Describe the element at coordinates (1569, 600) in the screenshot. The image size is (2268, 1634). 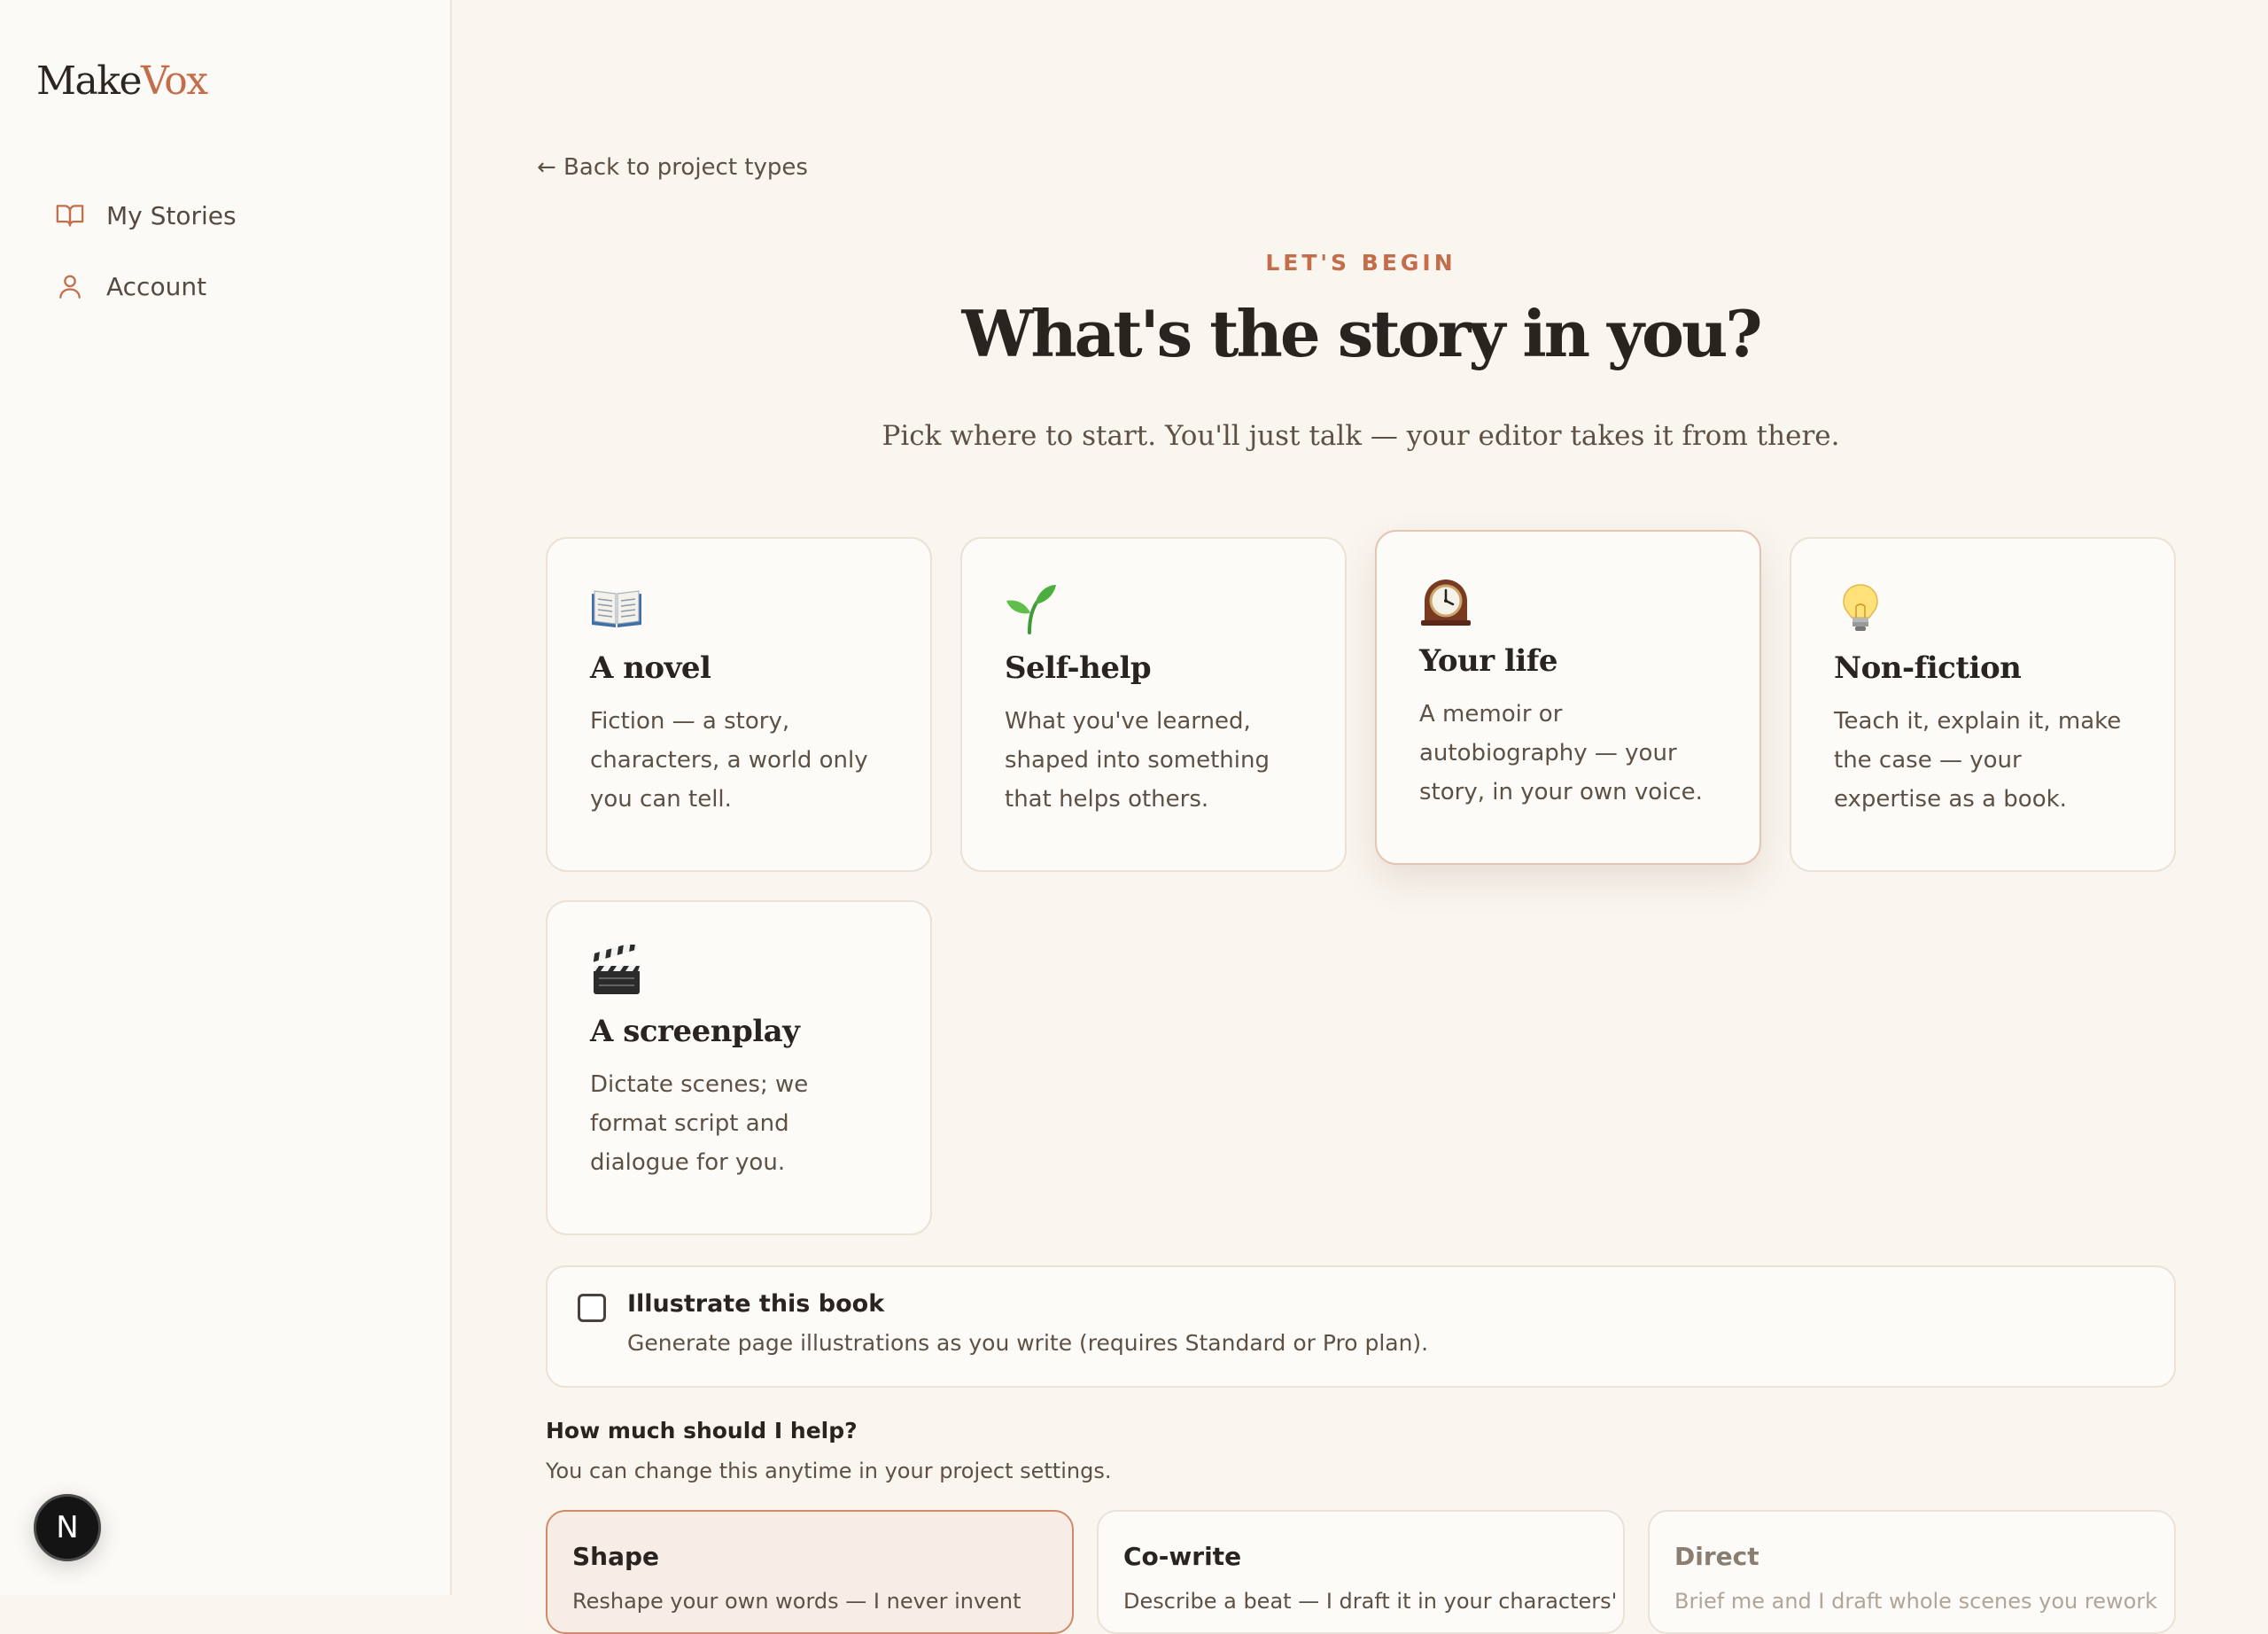
I see `mantelpiece-clock-icon` at that location.